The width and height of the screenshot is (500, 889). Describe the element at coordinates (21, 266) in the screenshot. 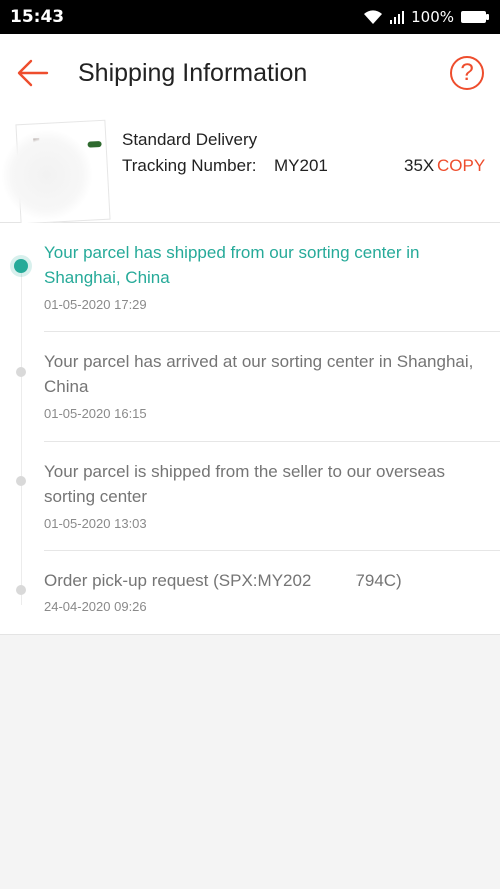

I see `timeline-dot-active` at that location.